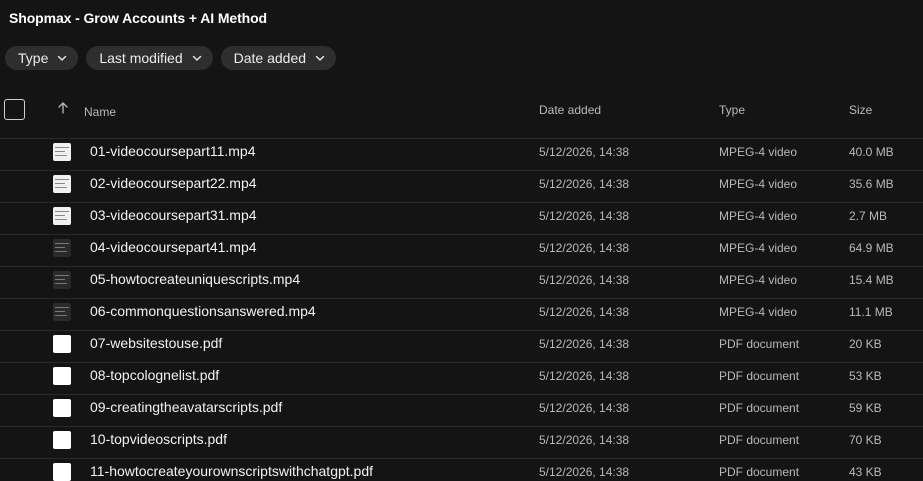  I want to click on file-size: 43 KB, so click(865, 472).